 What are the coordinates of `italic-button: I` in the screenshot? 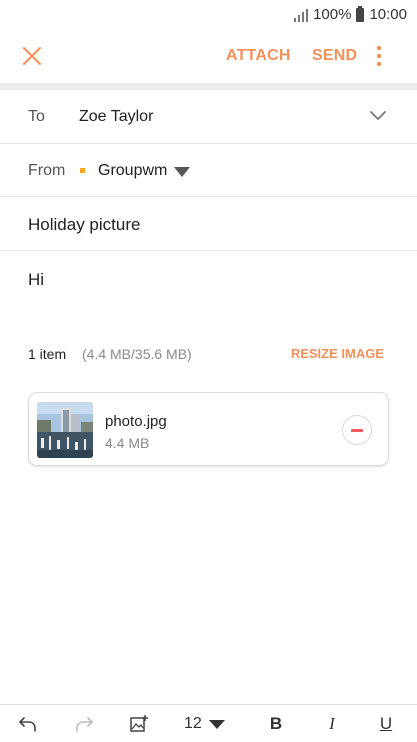 It's located at (332, 724).